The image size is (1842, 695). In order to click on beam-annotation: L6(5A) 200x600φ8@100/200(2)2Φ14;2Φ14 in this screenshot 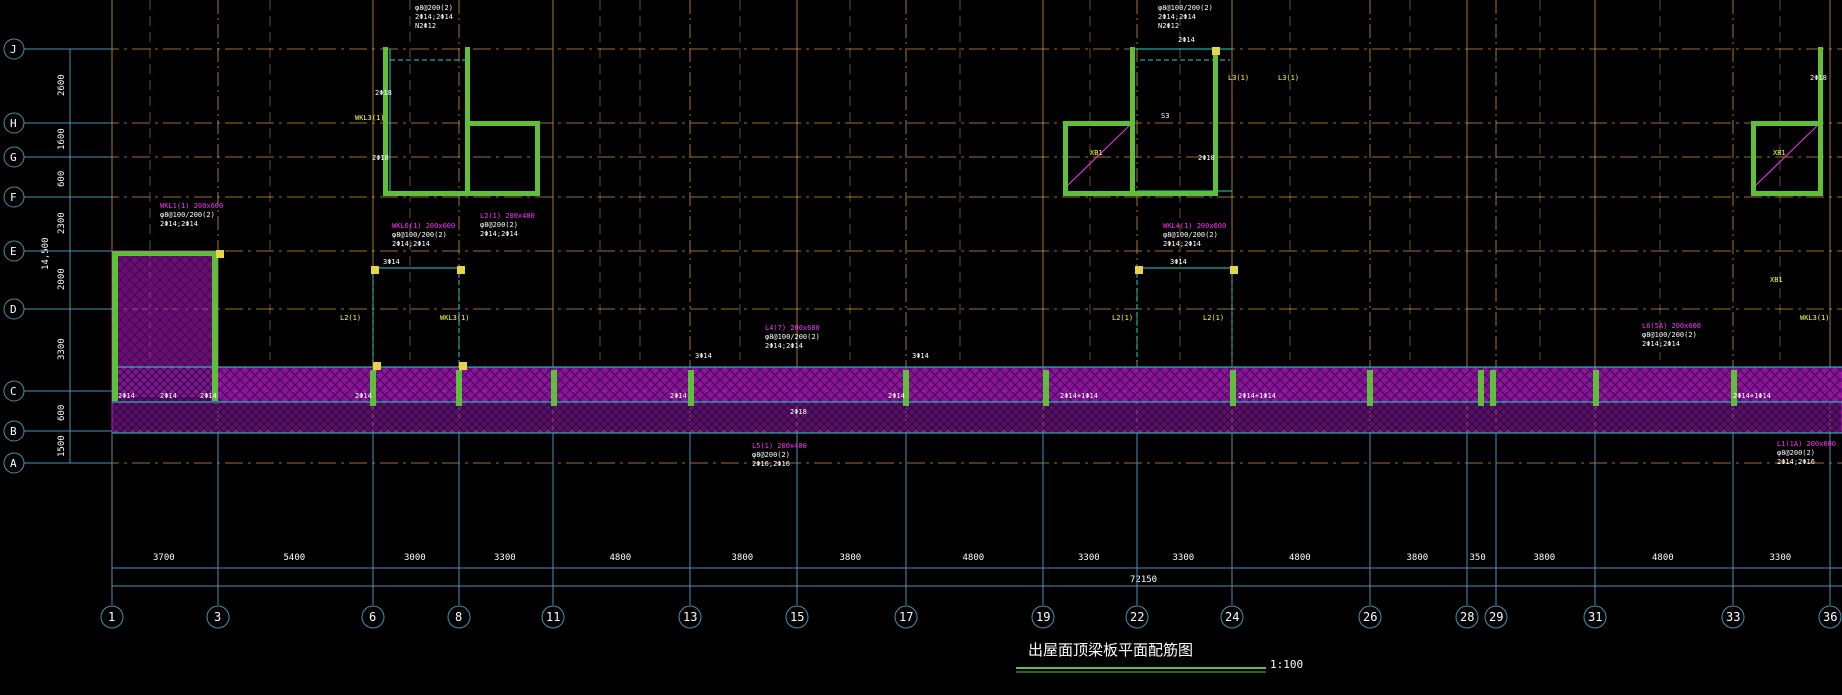, I will do `click(1671, 335)`.